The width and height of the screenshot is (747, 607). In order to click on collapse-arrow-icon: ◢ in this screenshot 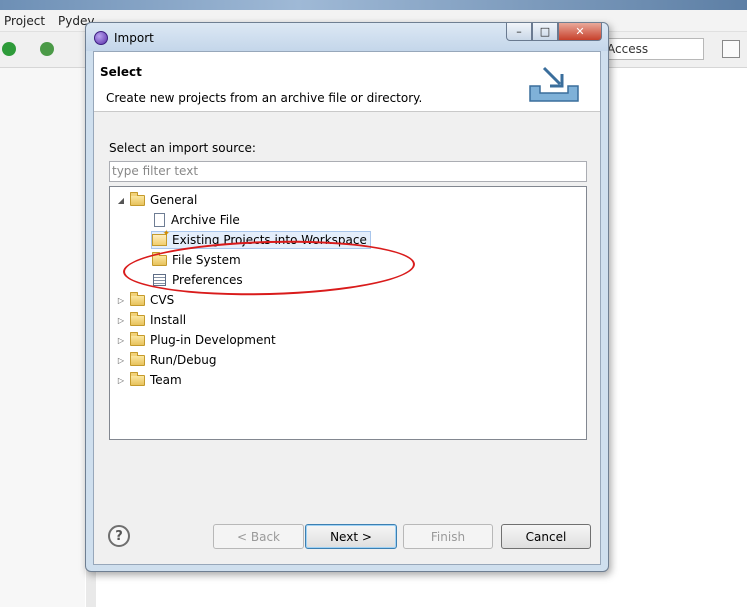, I will do `click(121, 200)`.